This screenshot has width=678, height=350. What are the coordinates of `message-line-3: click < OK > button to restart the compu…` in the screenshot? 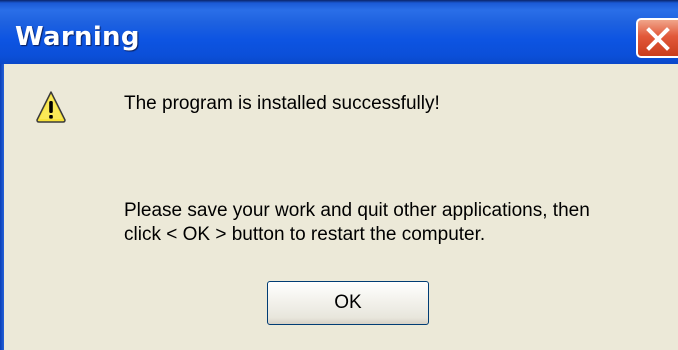 It's located at (305, 234).